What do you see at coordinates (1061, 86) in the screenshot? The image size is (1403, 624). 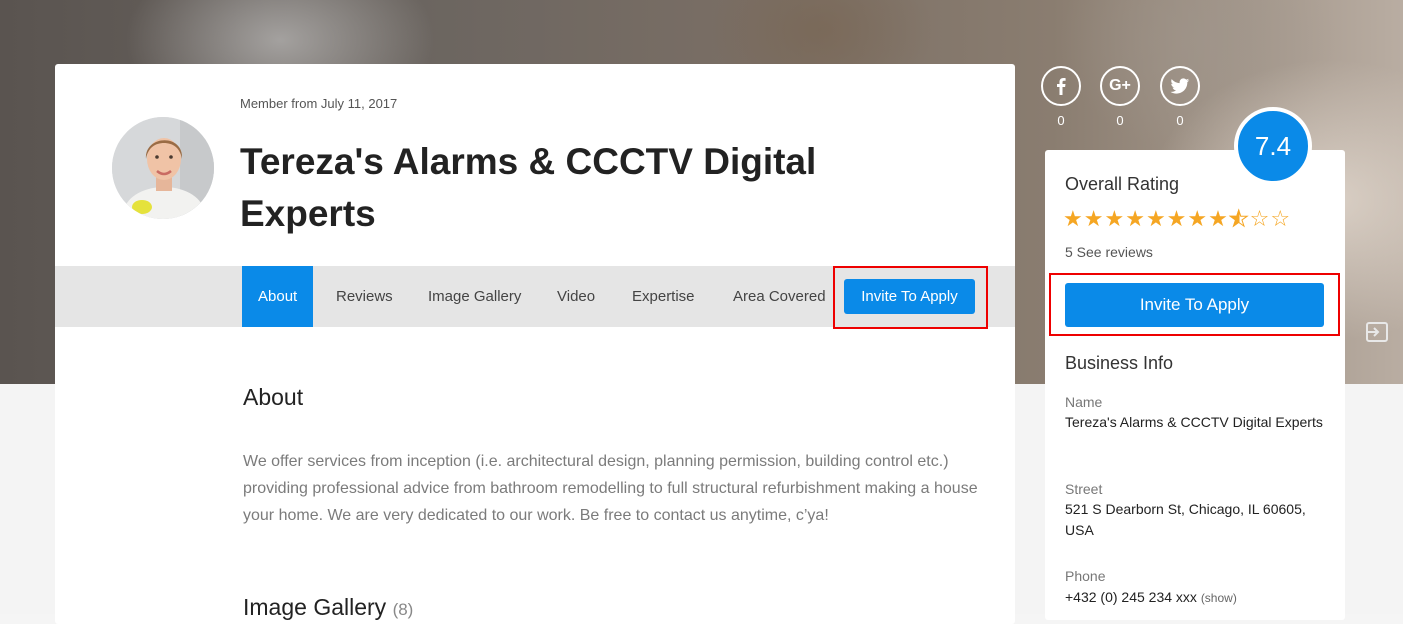 I see `facebook-icon` at bounding box center [1061, 86].